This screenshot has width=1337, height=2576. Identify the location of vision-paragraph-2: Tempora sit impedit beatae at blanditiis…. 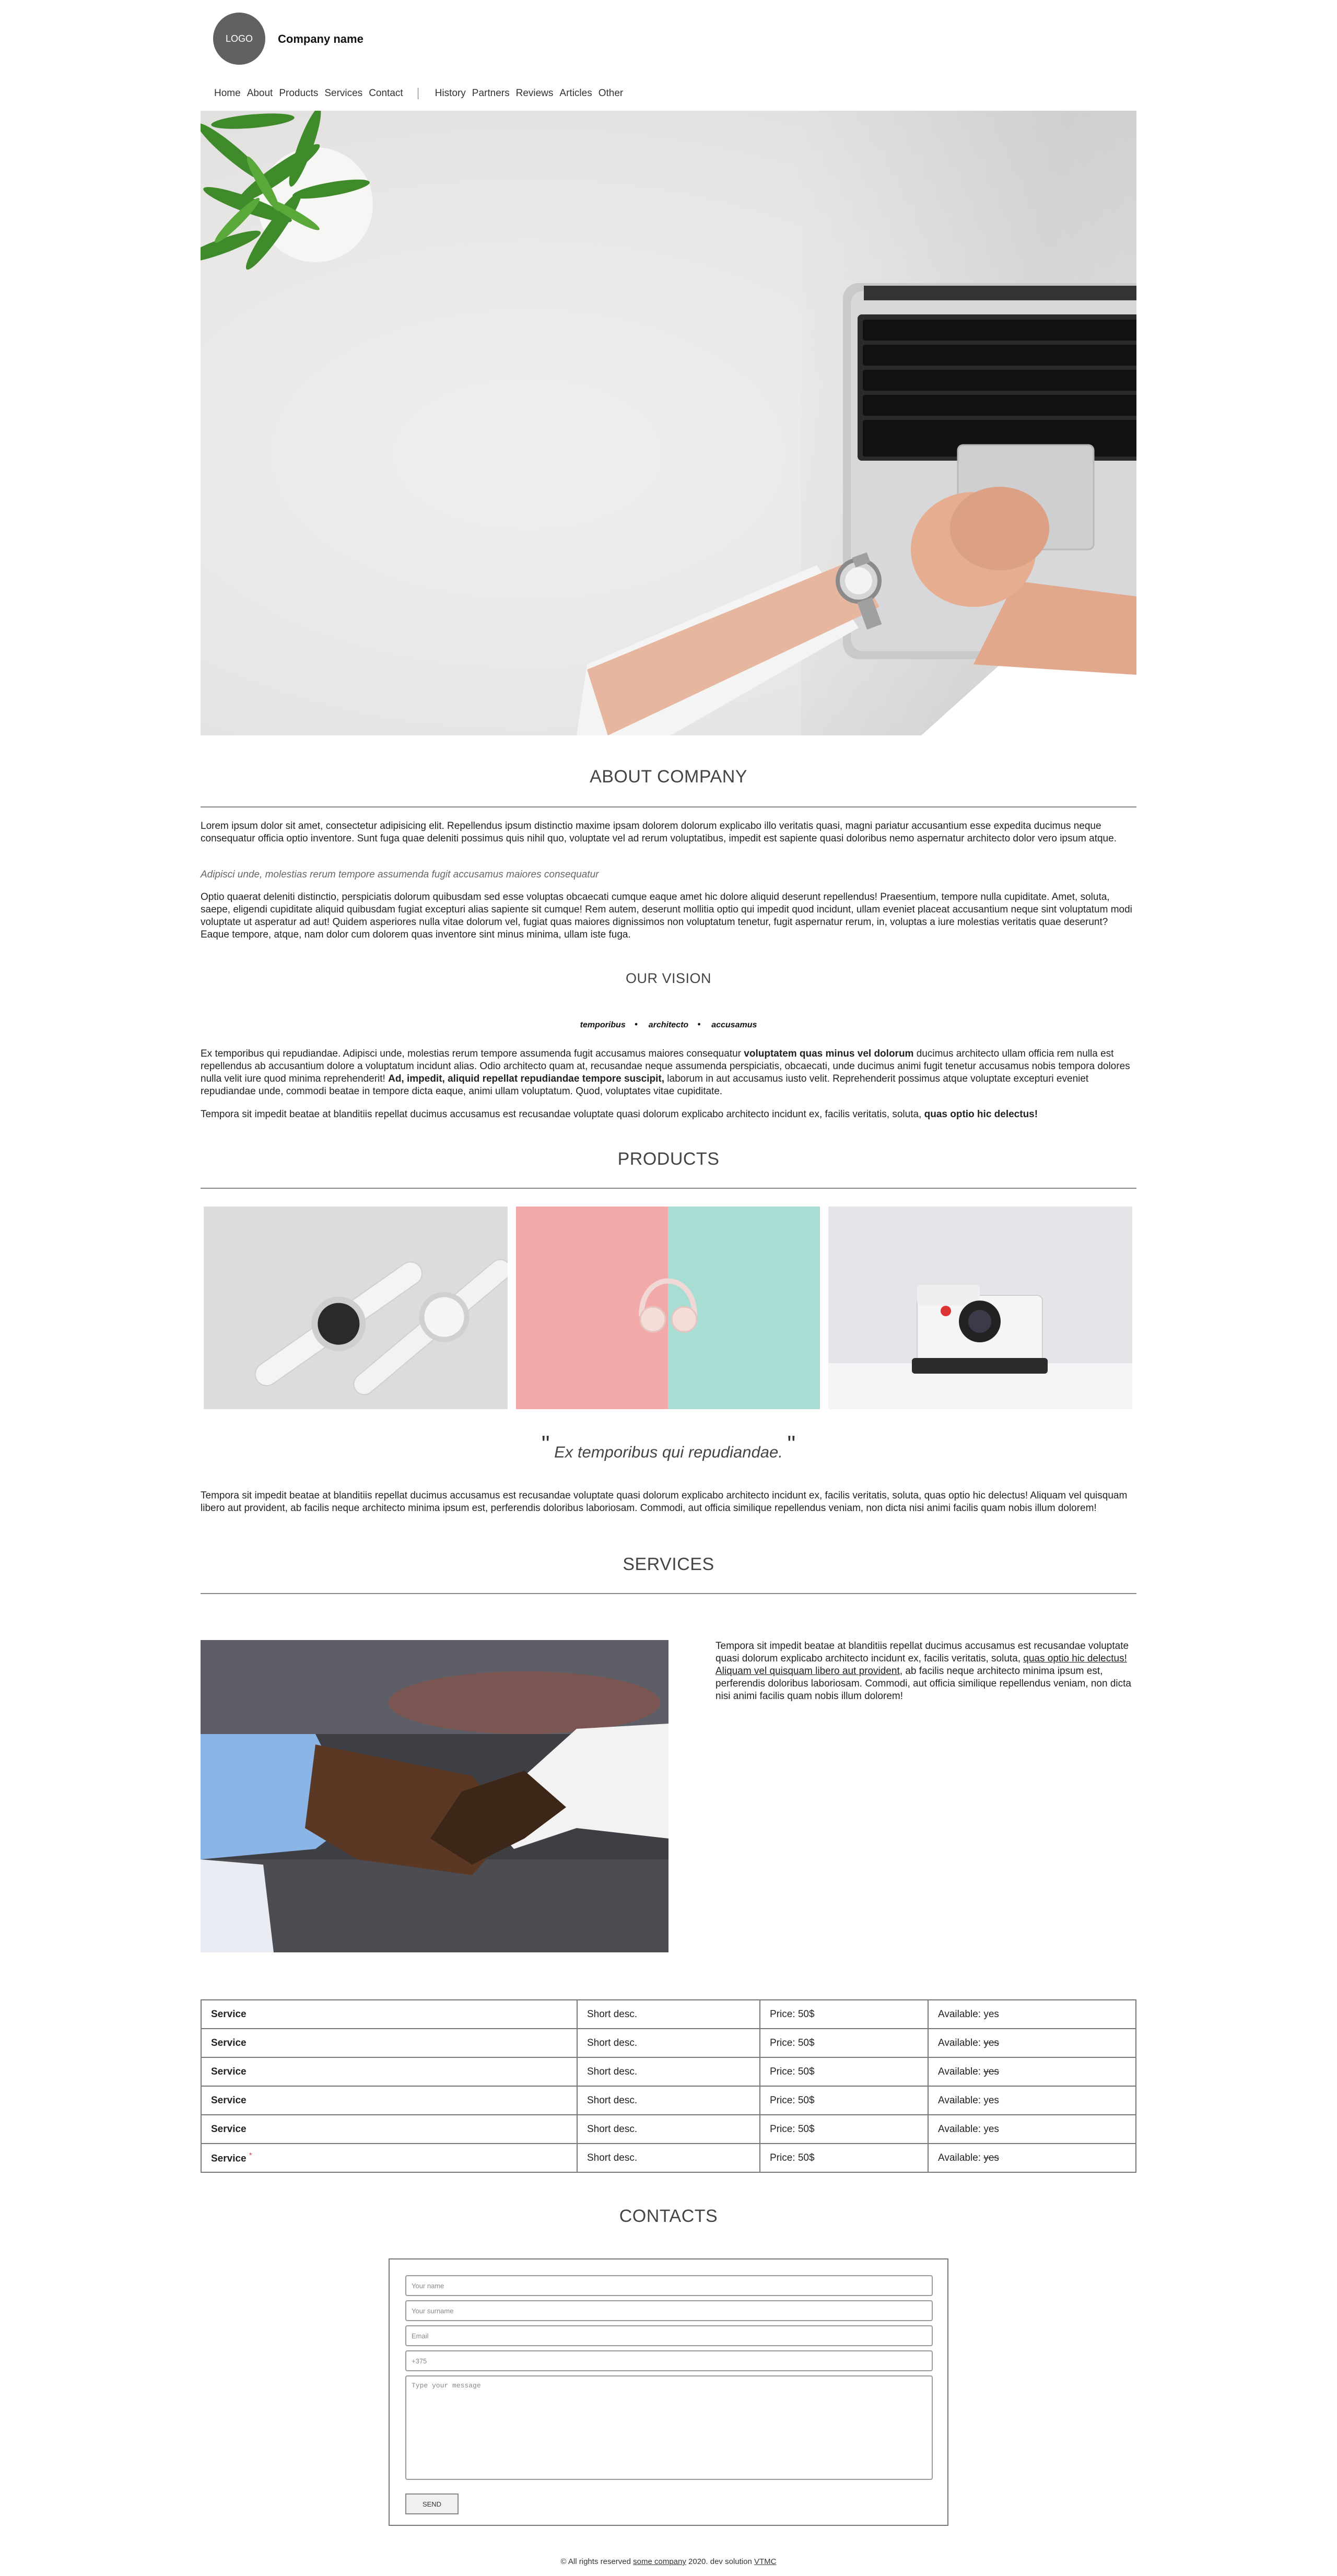
(668, 1114).